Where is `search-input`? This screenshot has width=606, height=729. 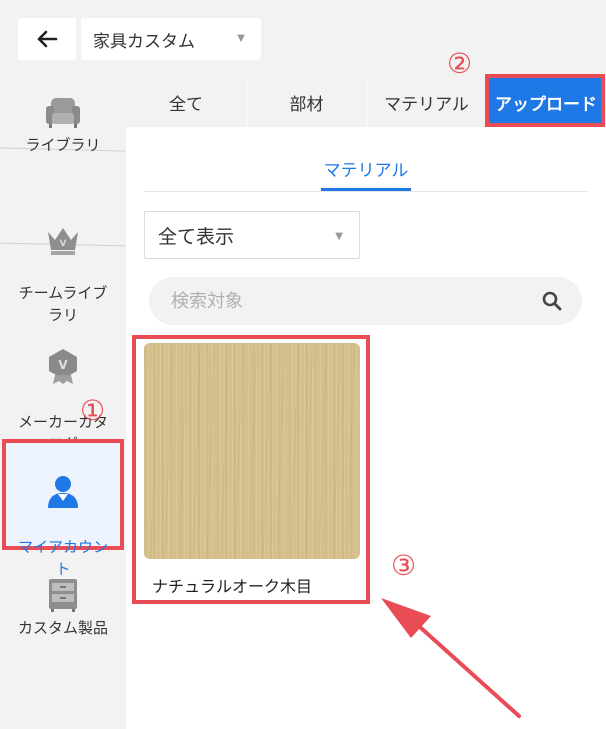 search-input is located at coordinates (351, 301).